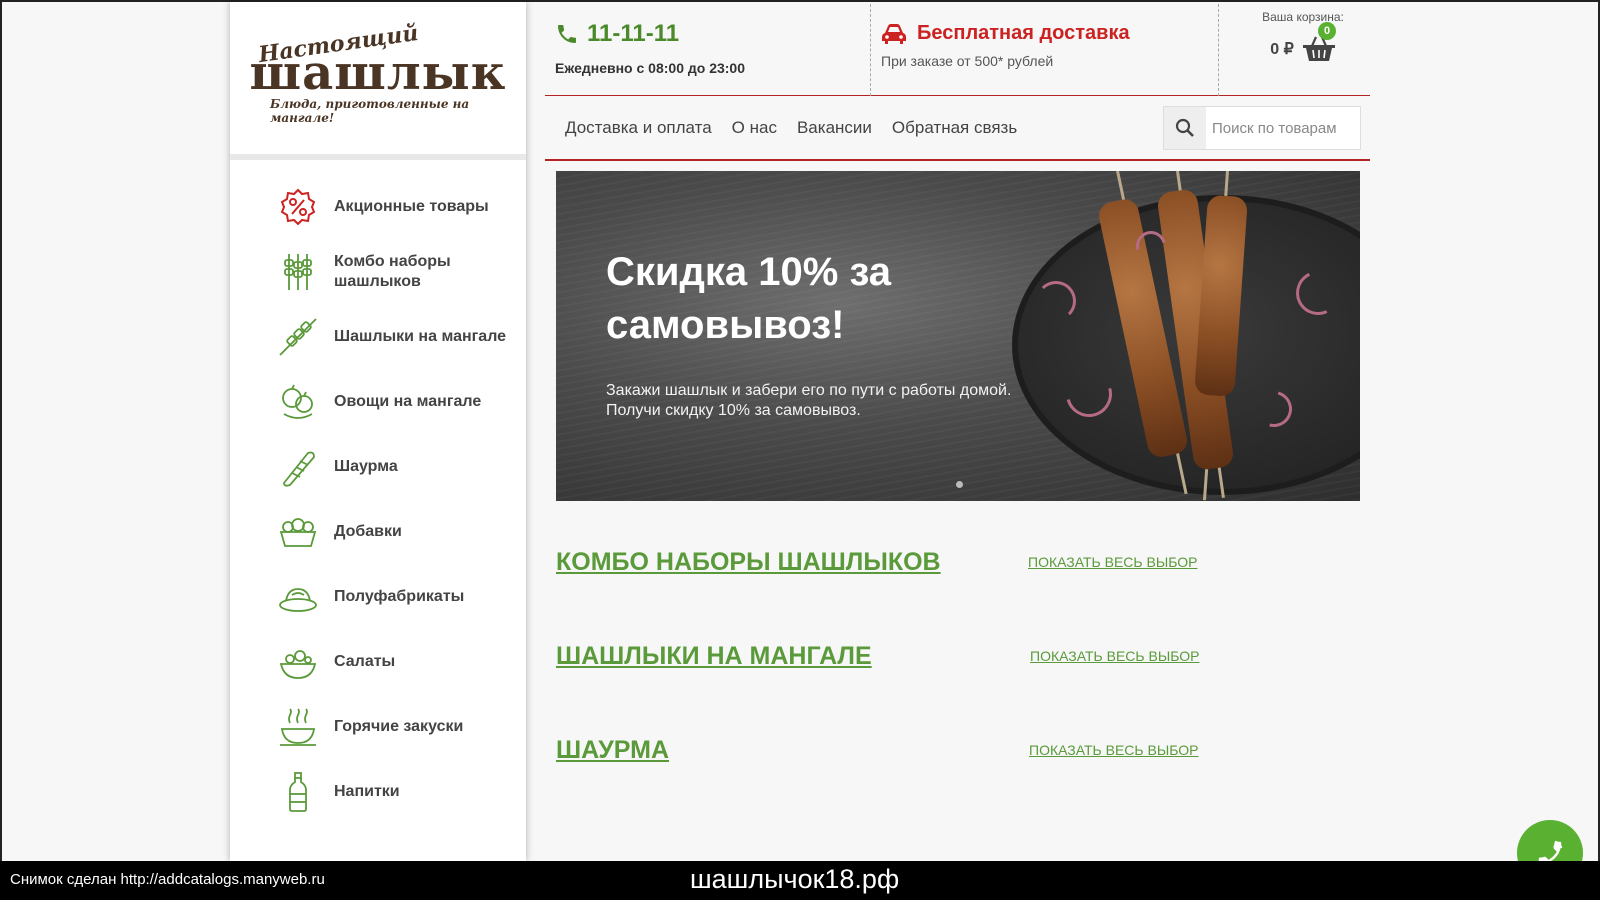 The image size is (1600, 900). I want to click on sidebar-item-label: Горячие закуски, so click(399, 726).